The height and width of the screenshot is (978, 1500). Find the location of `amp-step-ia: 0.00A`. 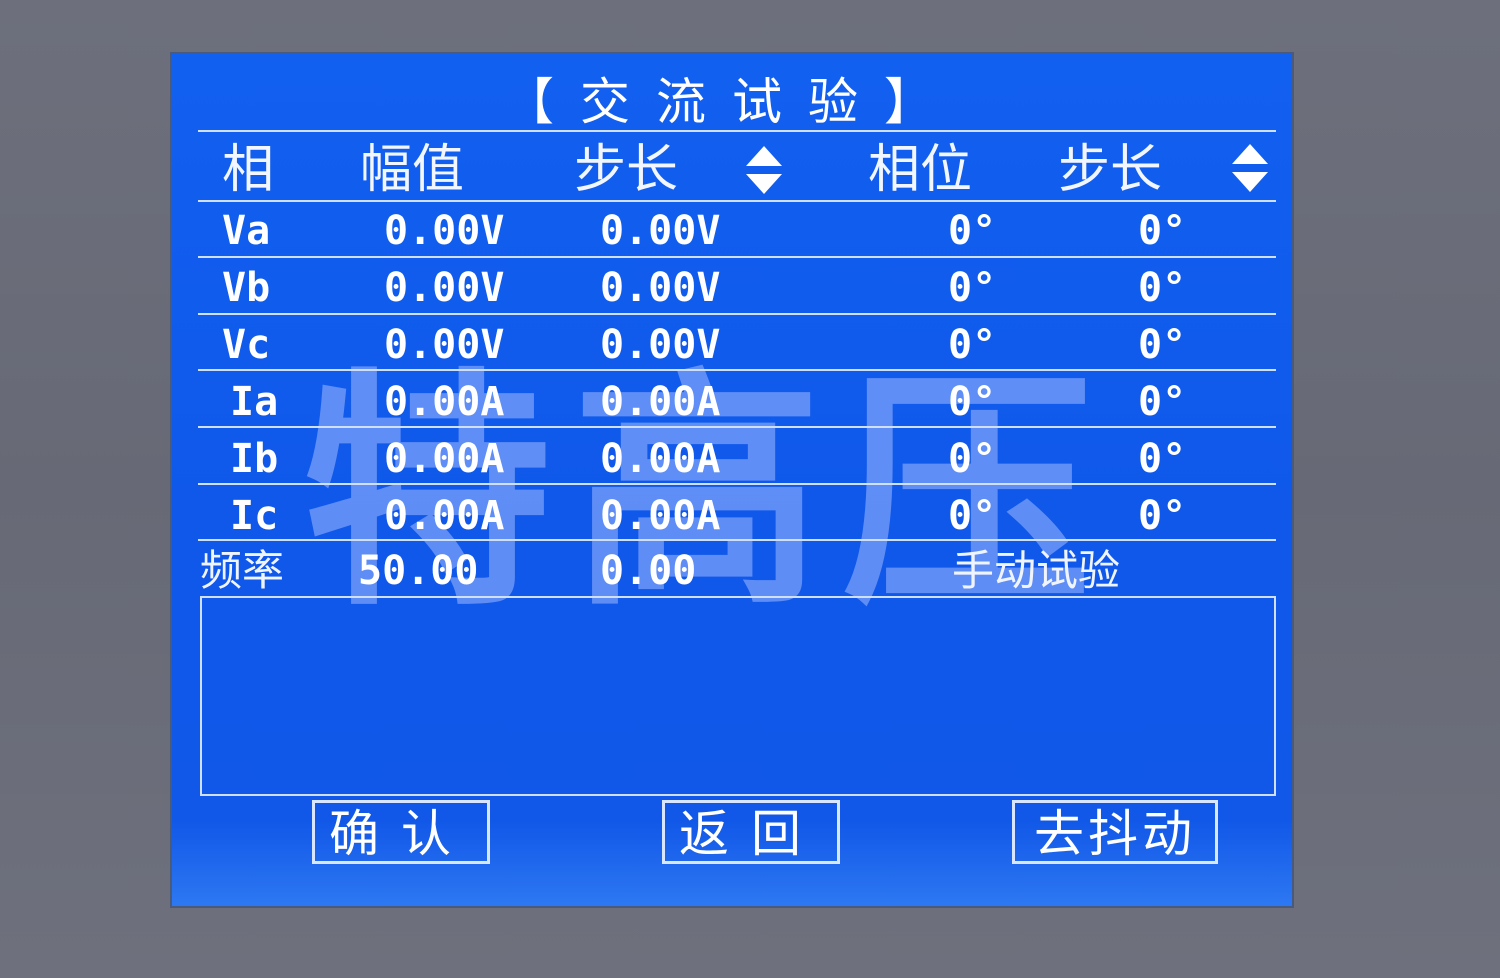

amp-step-ia: 0.00A is located at coordinates (660, 402).